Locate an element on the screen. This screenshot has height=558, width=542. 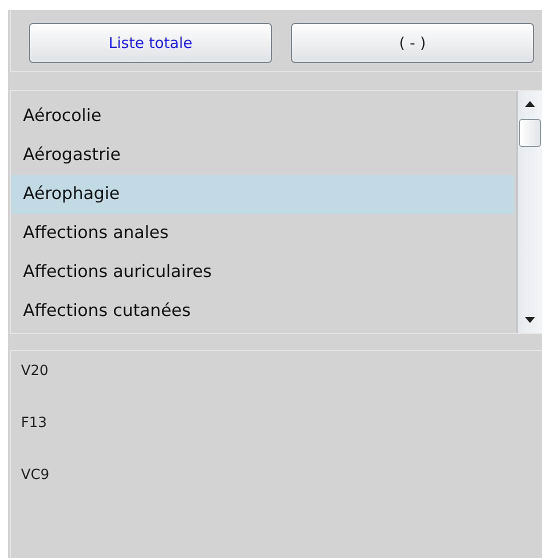
scroll-up-icon is located at coordinates (530, 104).